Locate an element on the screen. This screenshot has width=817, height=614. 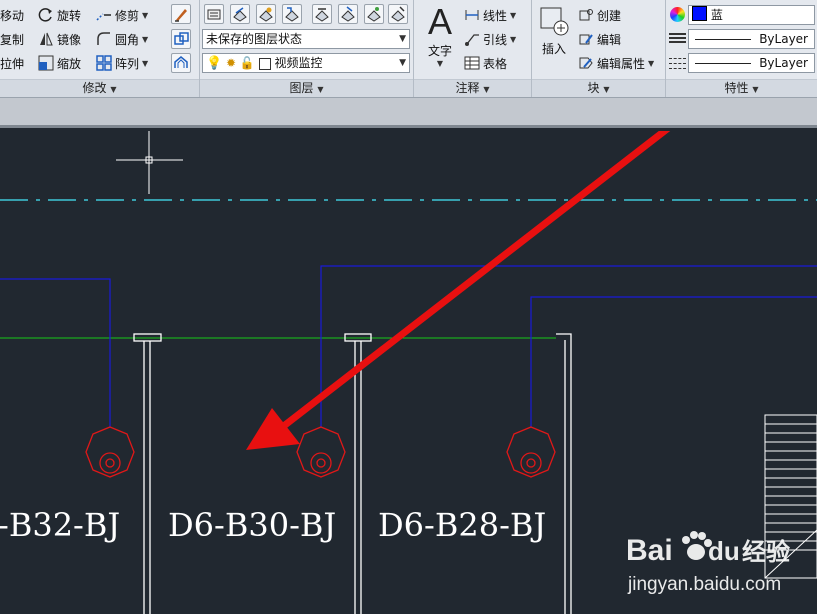
erase-button is located at coordinates (181, 14).